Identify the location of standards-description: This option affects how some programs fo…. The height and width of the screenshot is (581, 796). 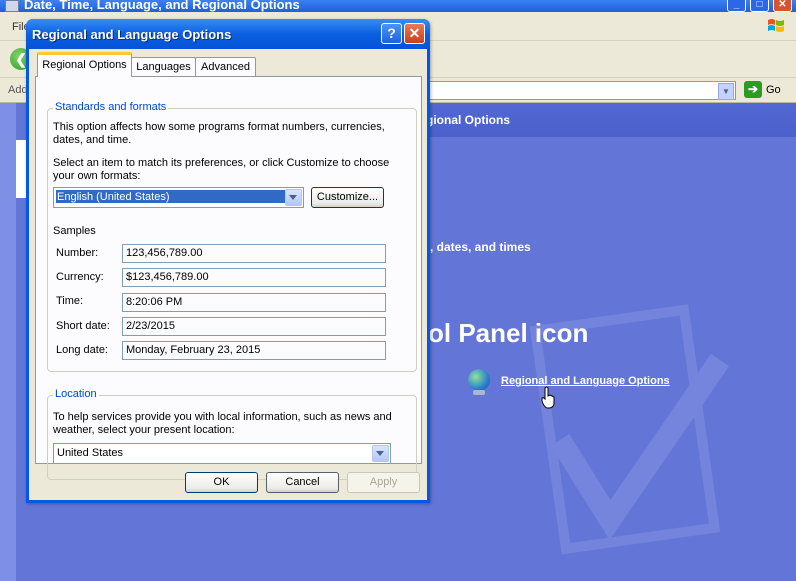
(219, 133).